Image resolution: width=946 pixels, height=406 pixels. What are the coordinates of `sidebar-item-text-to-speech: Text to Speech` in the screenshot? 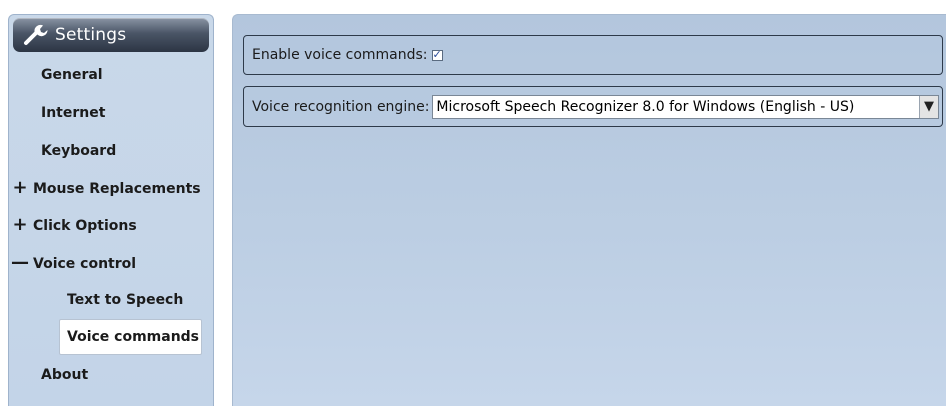 It's located at (125, 300).